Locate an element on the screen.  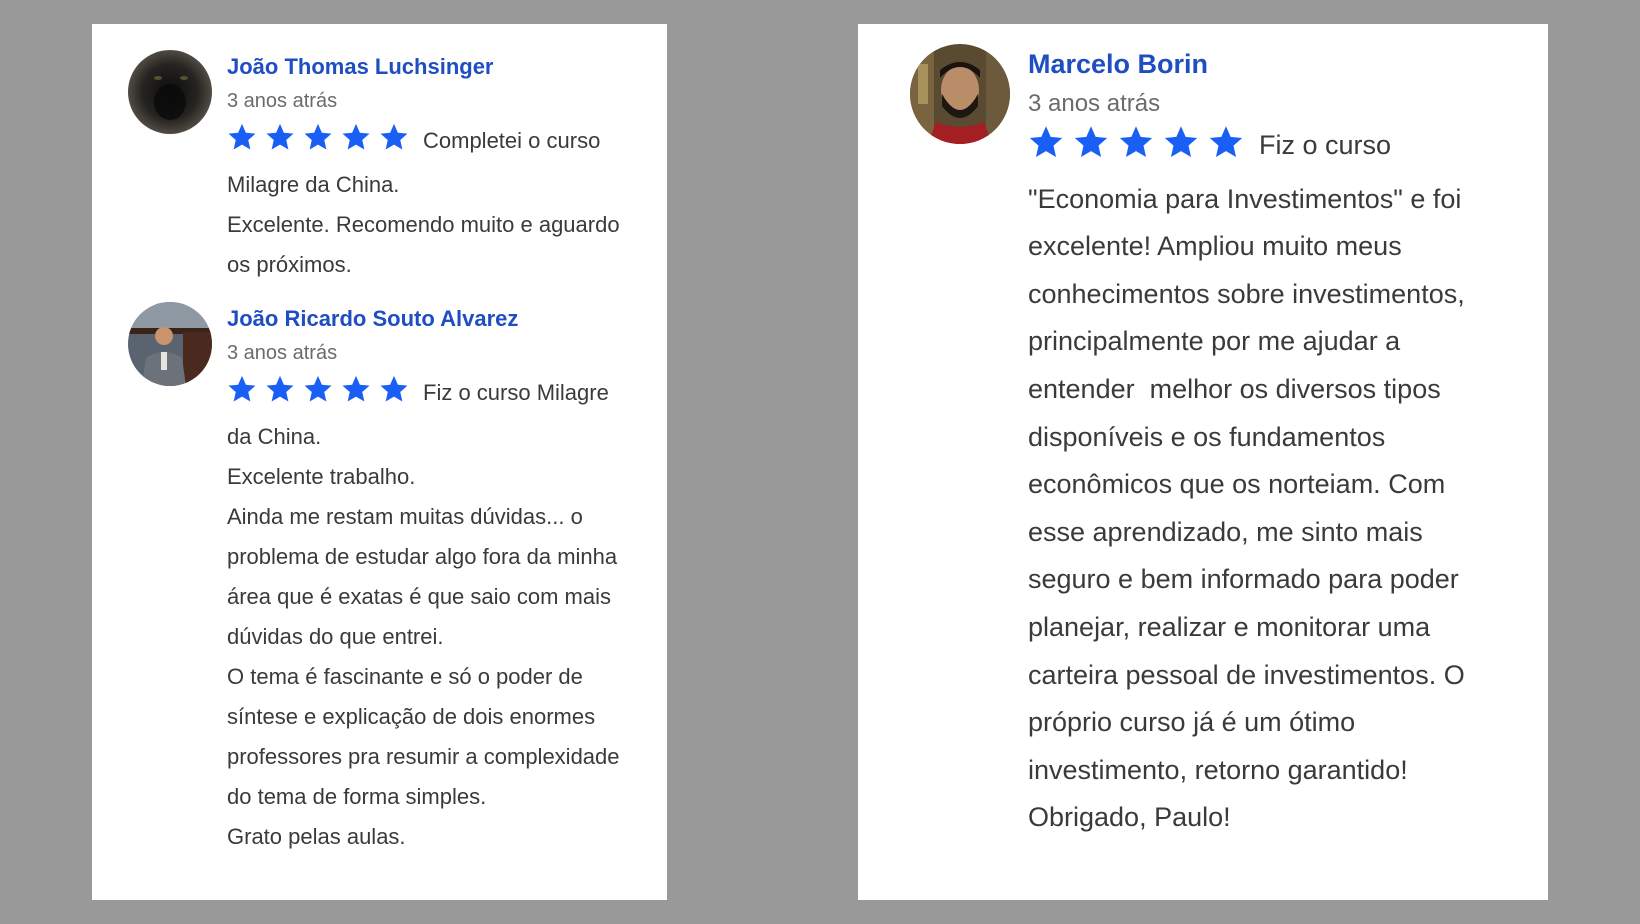
review-paragraph: Excelente trabalho. is located at coordinates (321, 476).